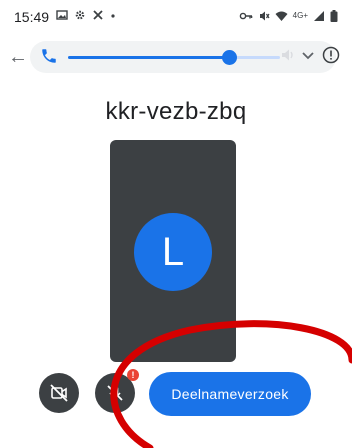 This screenshot has height=448, width=352. Describe the element at coordinates (176, 17) in the screenshot. I see `status-bar: 15:49 4G+` at that location.